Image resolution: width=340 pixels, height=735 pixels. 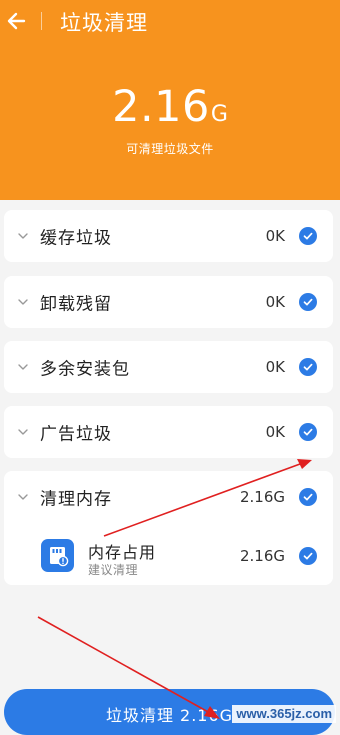 What do you see at coordinates (113, 570) in the screenshot?
I see `sub-item-hint: 建议清理` at bounding box center [113, 570].